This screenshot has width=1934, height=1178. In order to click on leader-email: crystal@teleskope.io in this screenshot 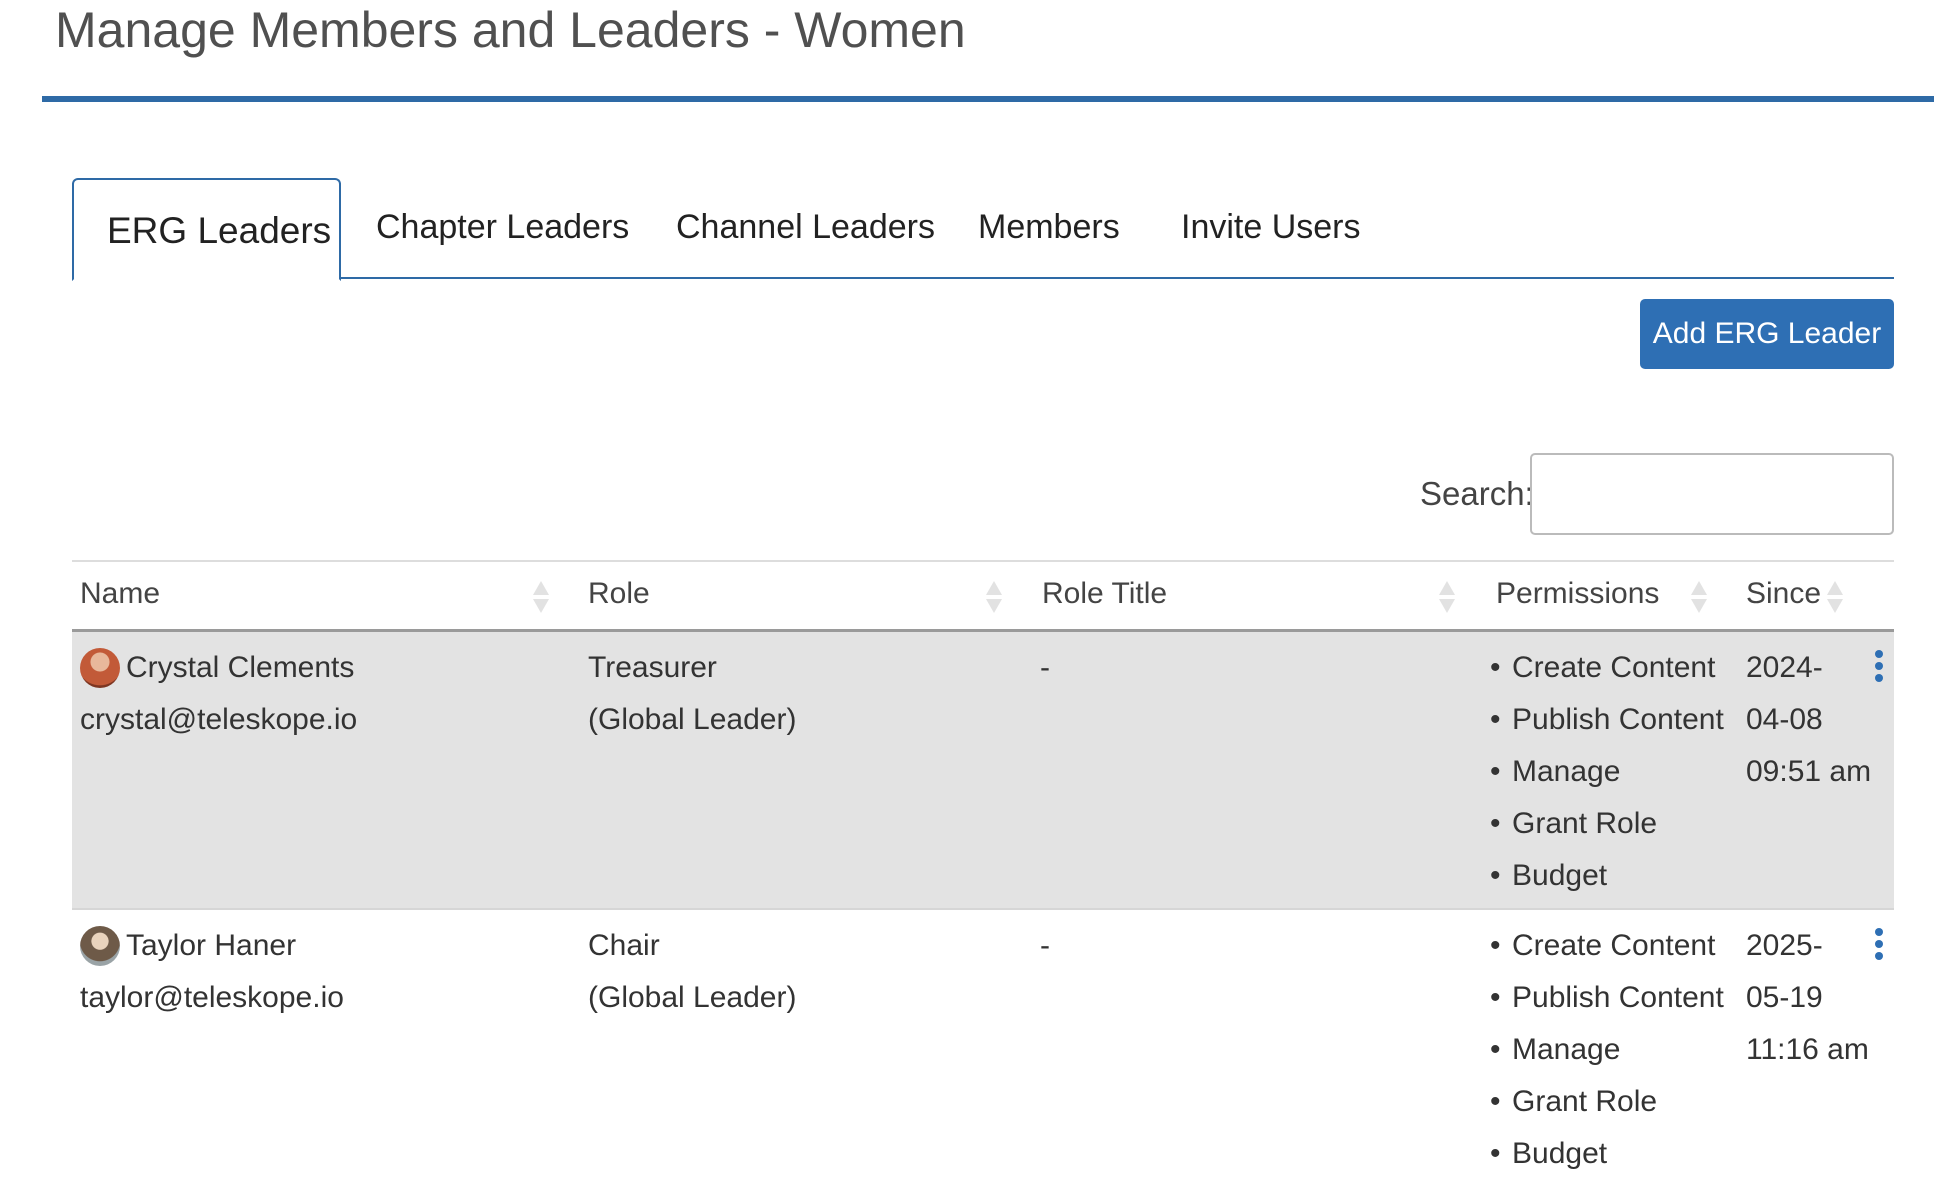, I will do `click(219, 719)`.